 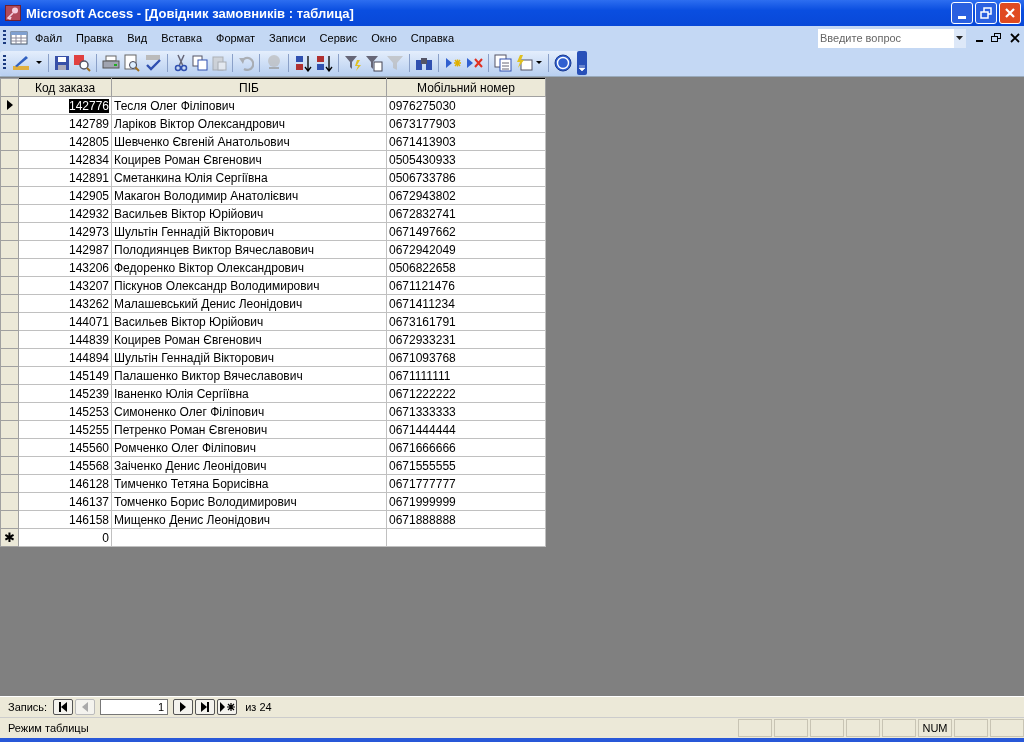 I want to click on corner-cell, so click(x=9, y=87).